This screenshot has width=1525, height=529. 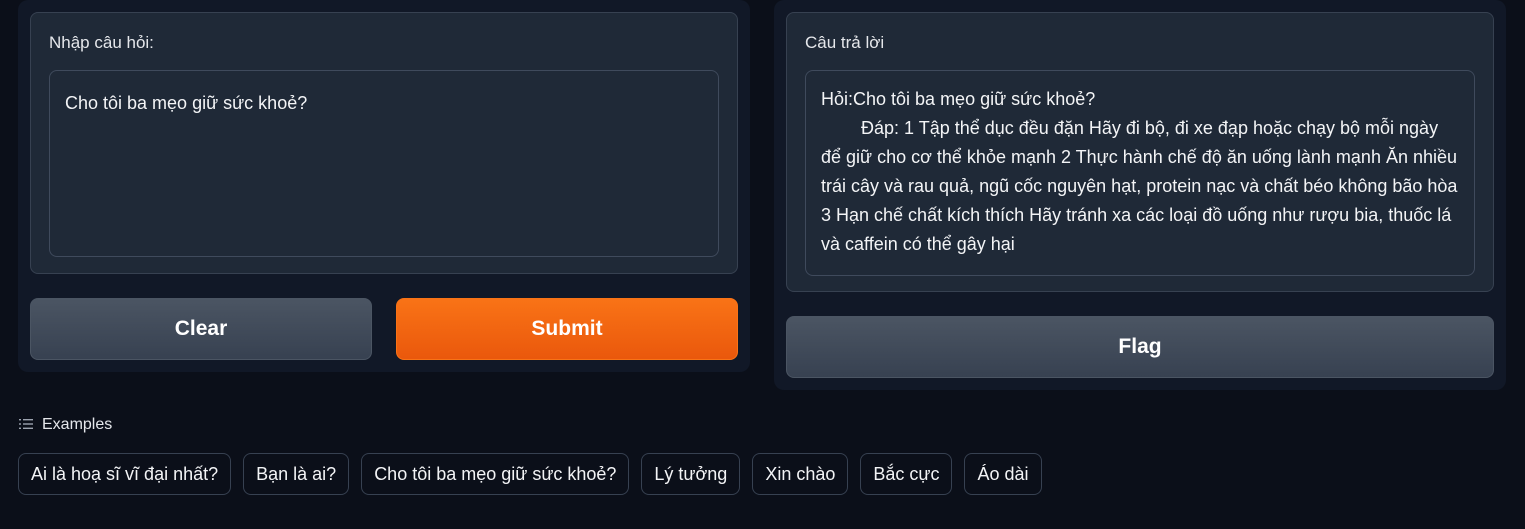 What do you see at coordinates (845, 42) in the screenshot?
I see `answer-label: Câu trả lời` at bounding box center [845, 42].